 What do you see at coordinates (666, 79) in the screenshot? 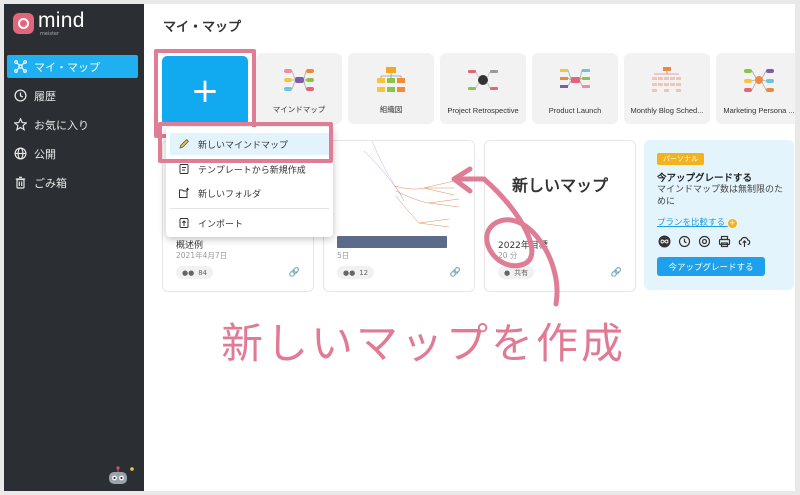
I see `blog-schedule-icon` at bounding box center [666, 79].